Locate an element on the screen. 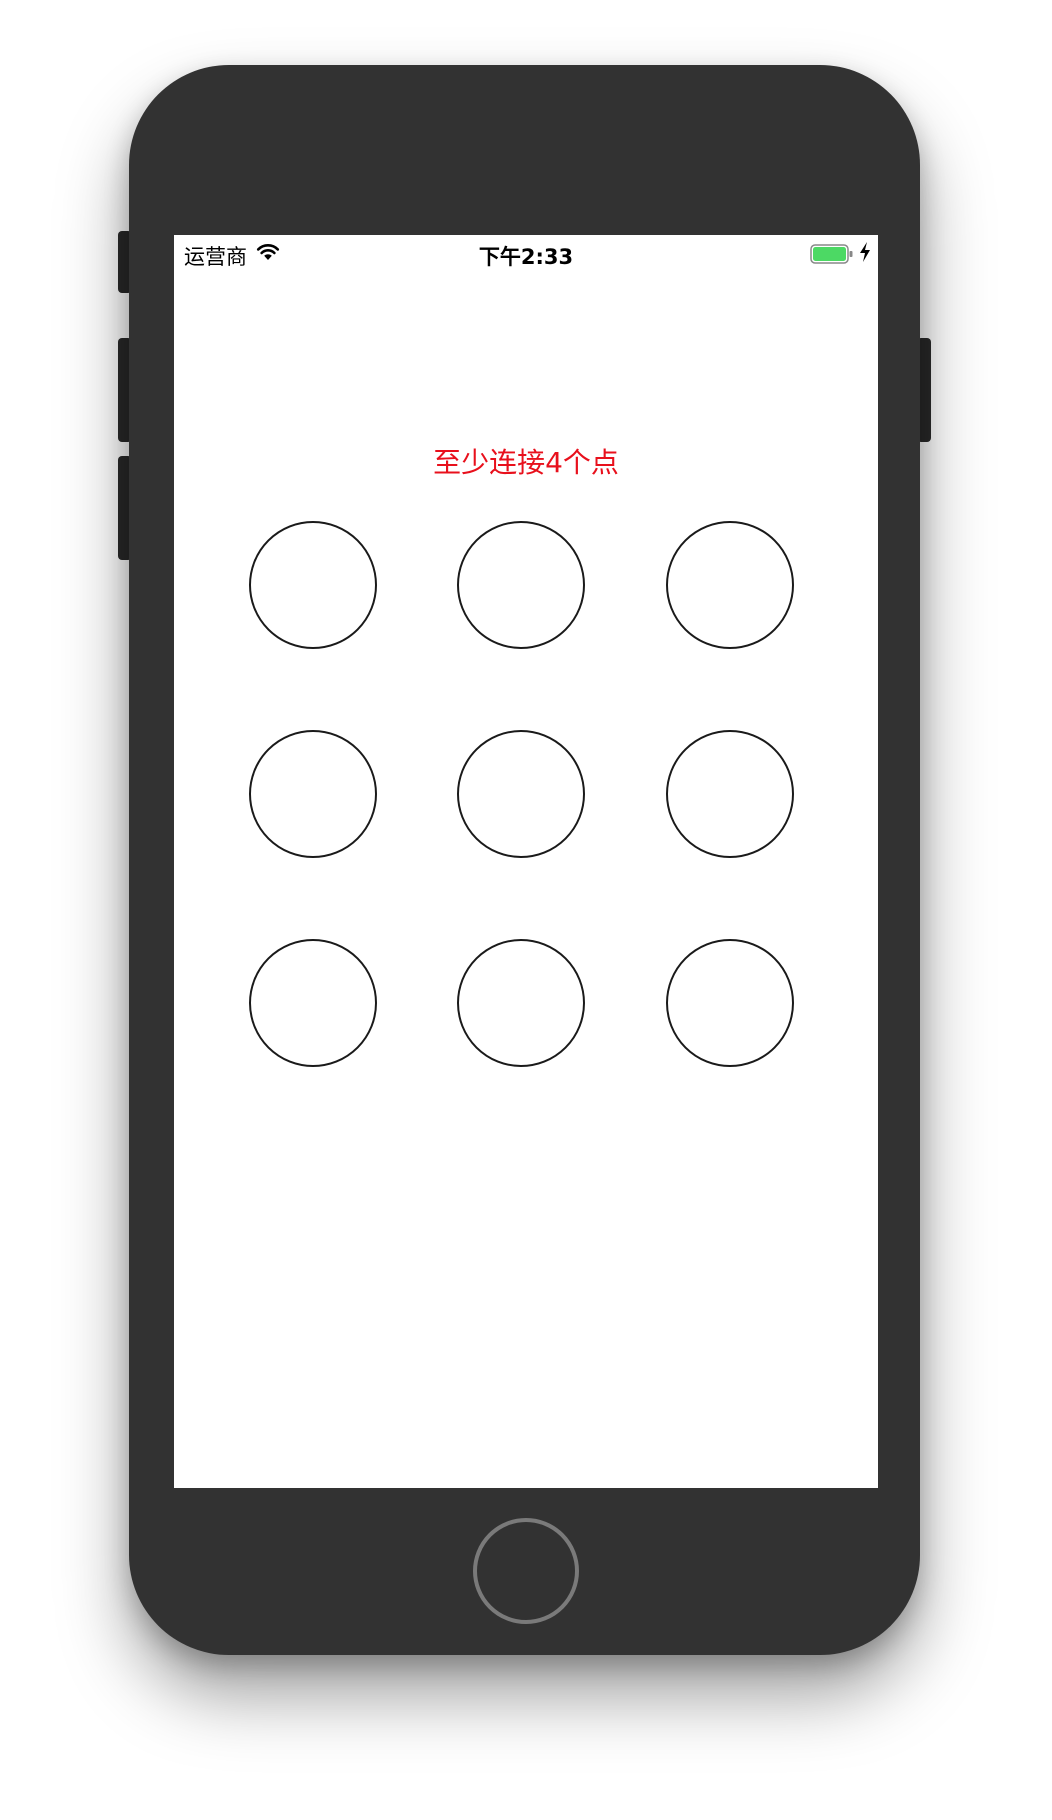 This screenshot has height=1820, width=1052. home-button is located at coordinates (526, 1571).